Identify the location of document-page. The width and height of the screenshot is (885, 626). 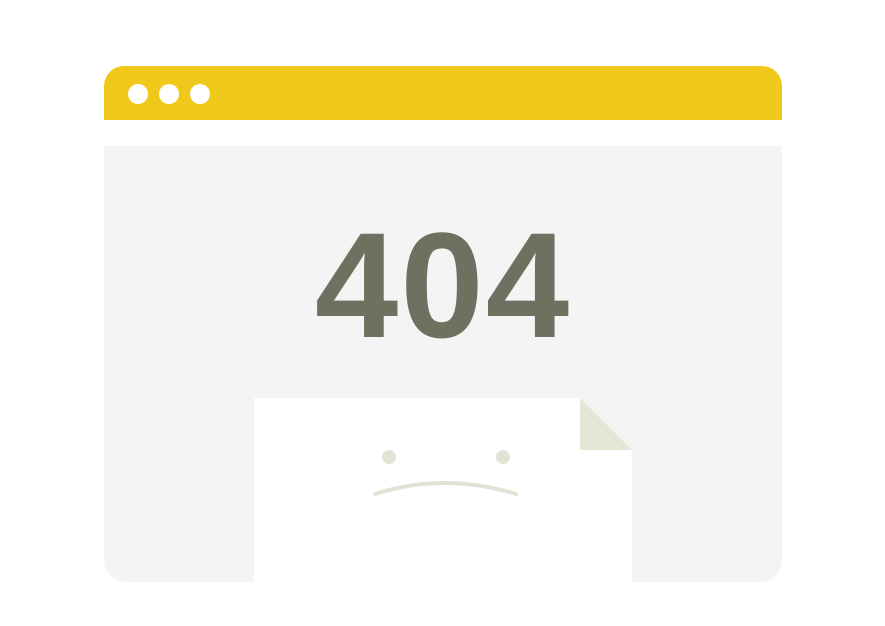
(443, 490).